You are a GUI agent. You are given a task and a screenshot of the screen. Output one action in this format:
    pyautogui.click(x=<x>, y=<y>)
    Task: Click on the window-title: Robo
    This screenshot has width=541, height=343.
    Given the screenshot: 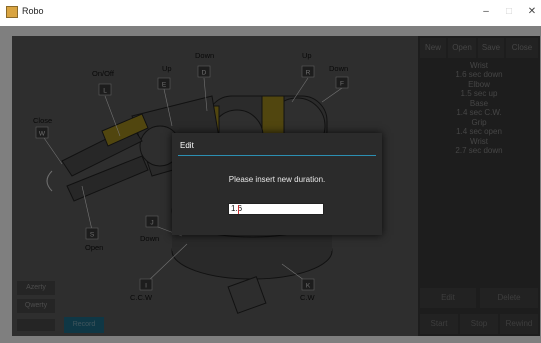 What is the action you would take?
    pyautogui.click(x=33, y=11)
    